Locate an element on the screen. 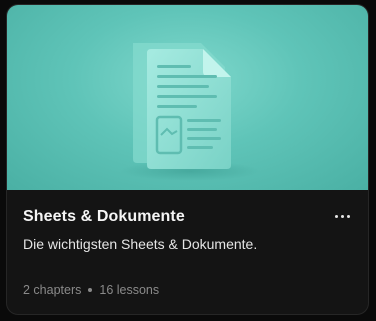 The image size is (376, 321). separator-dot is located at coordinates (90, 290).